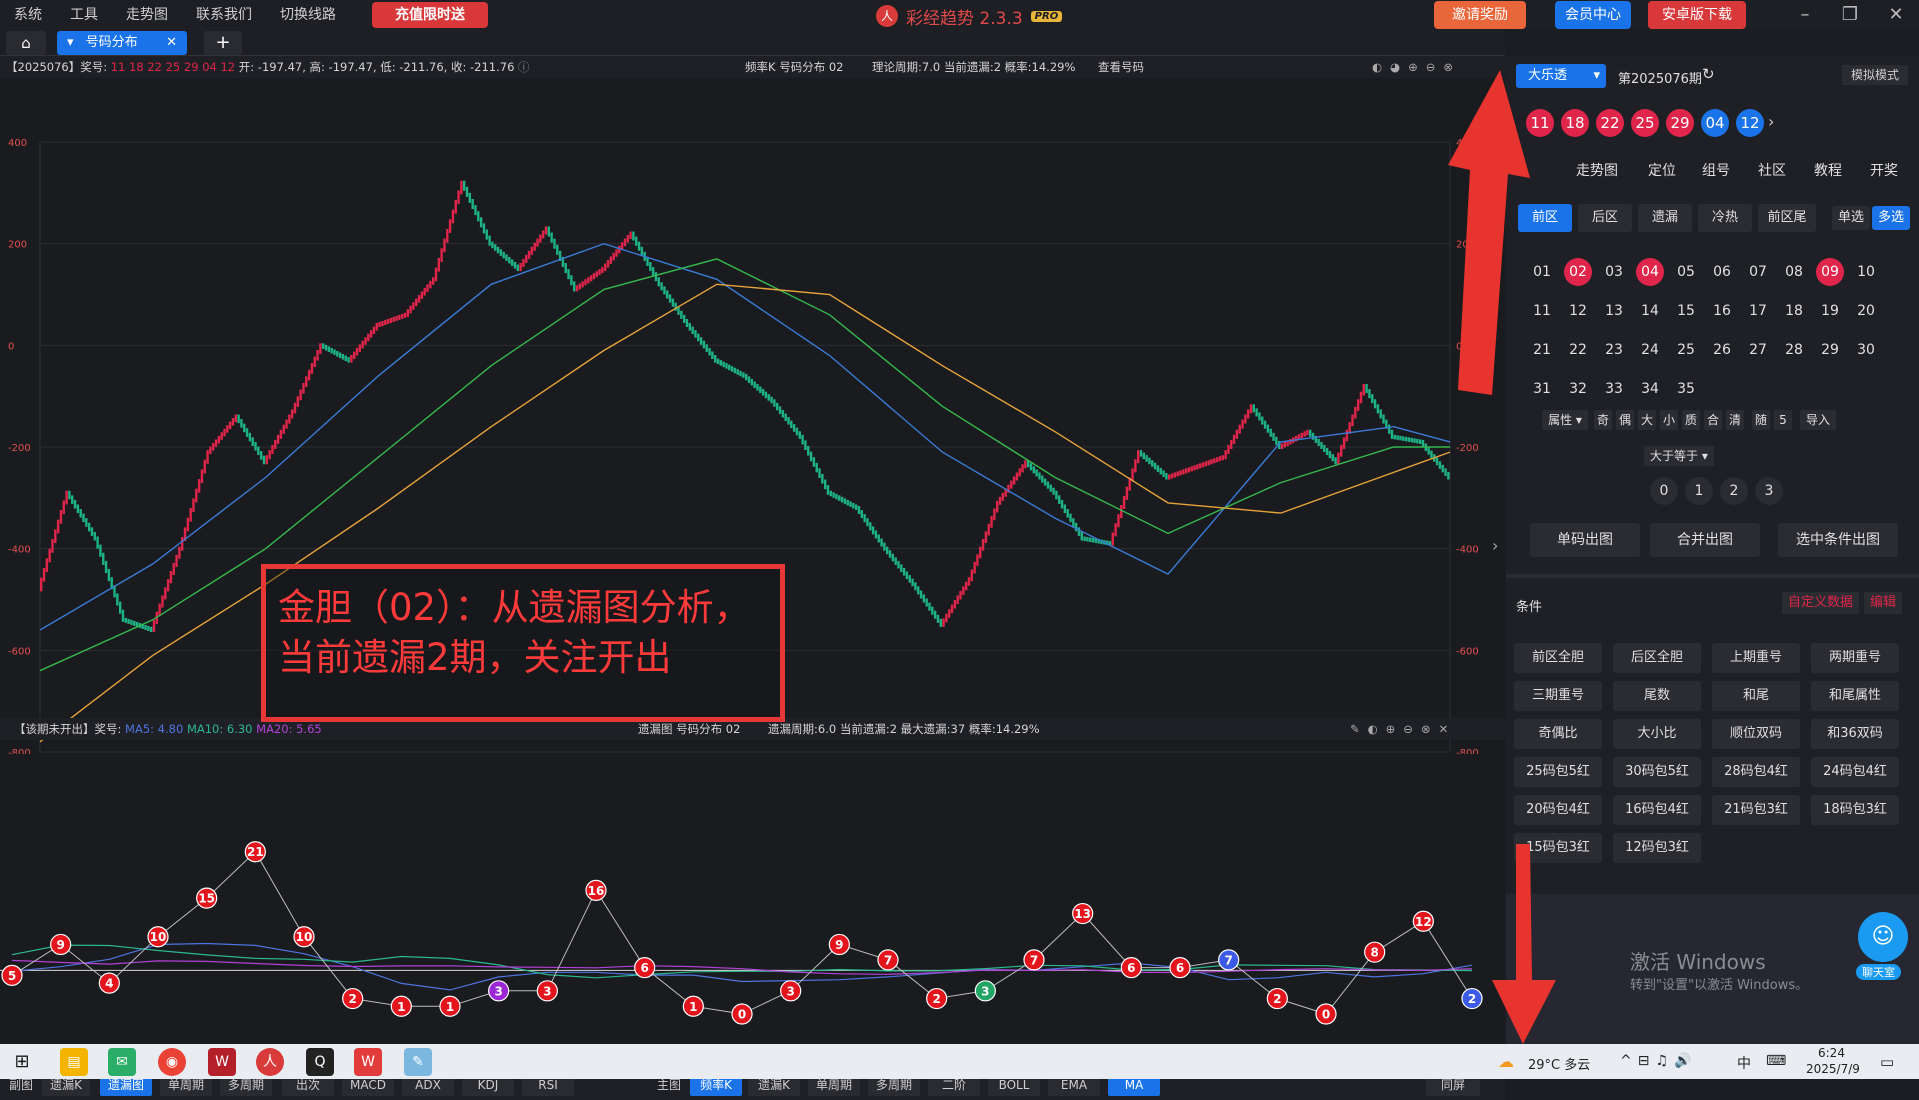 This screenshot has width=1919, height=1100. I want to click on condition-button: 和尾属性, so click(1855, 696).